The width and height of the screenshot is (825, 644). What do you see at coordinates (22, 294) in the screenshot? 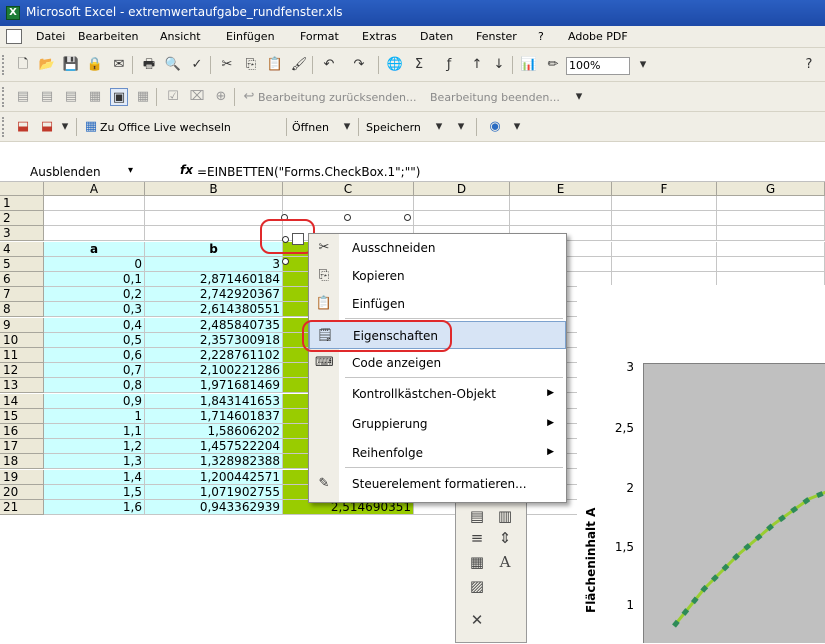
I see `row-header: 7` at bounding box center [22, 294].